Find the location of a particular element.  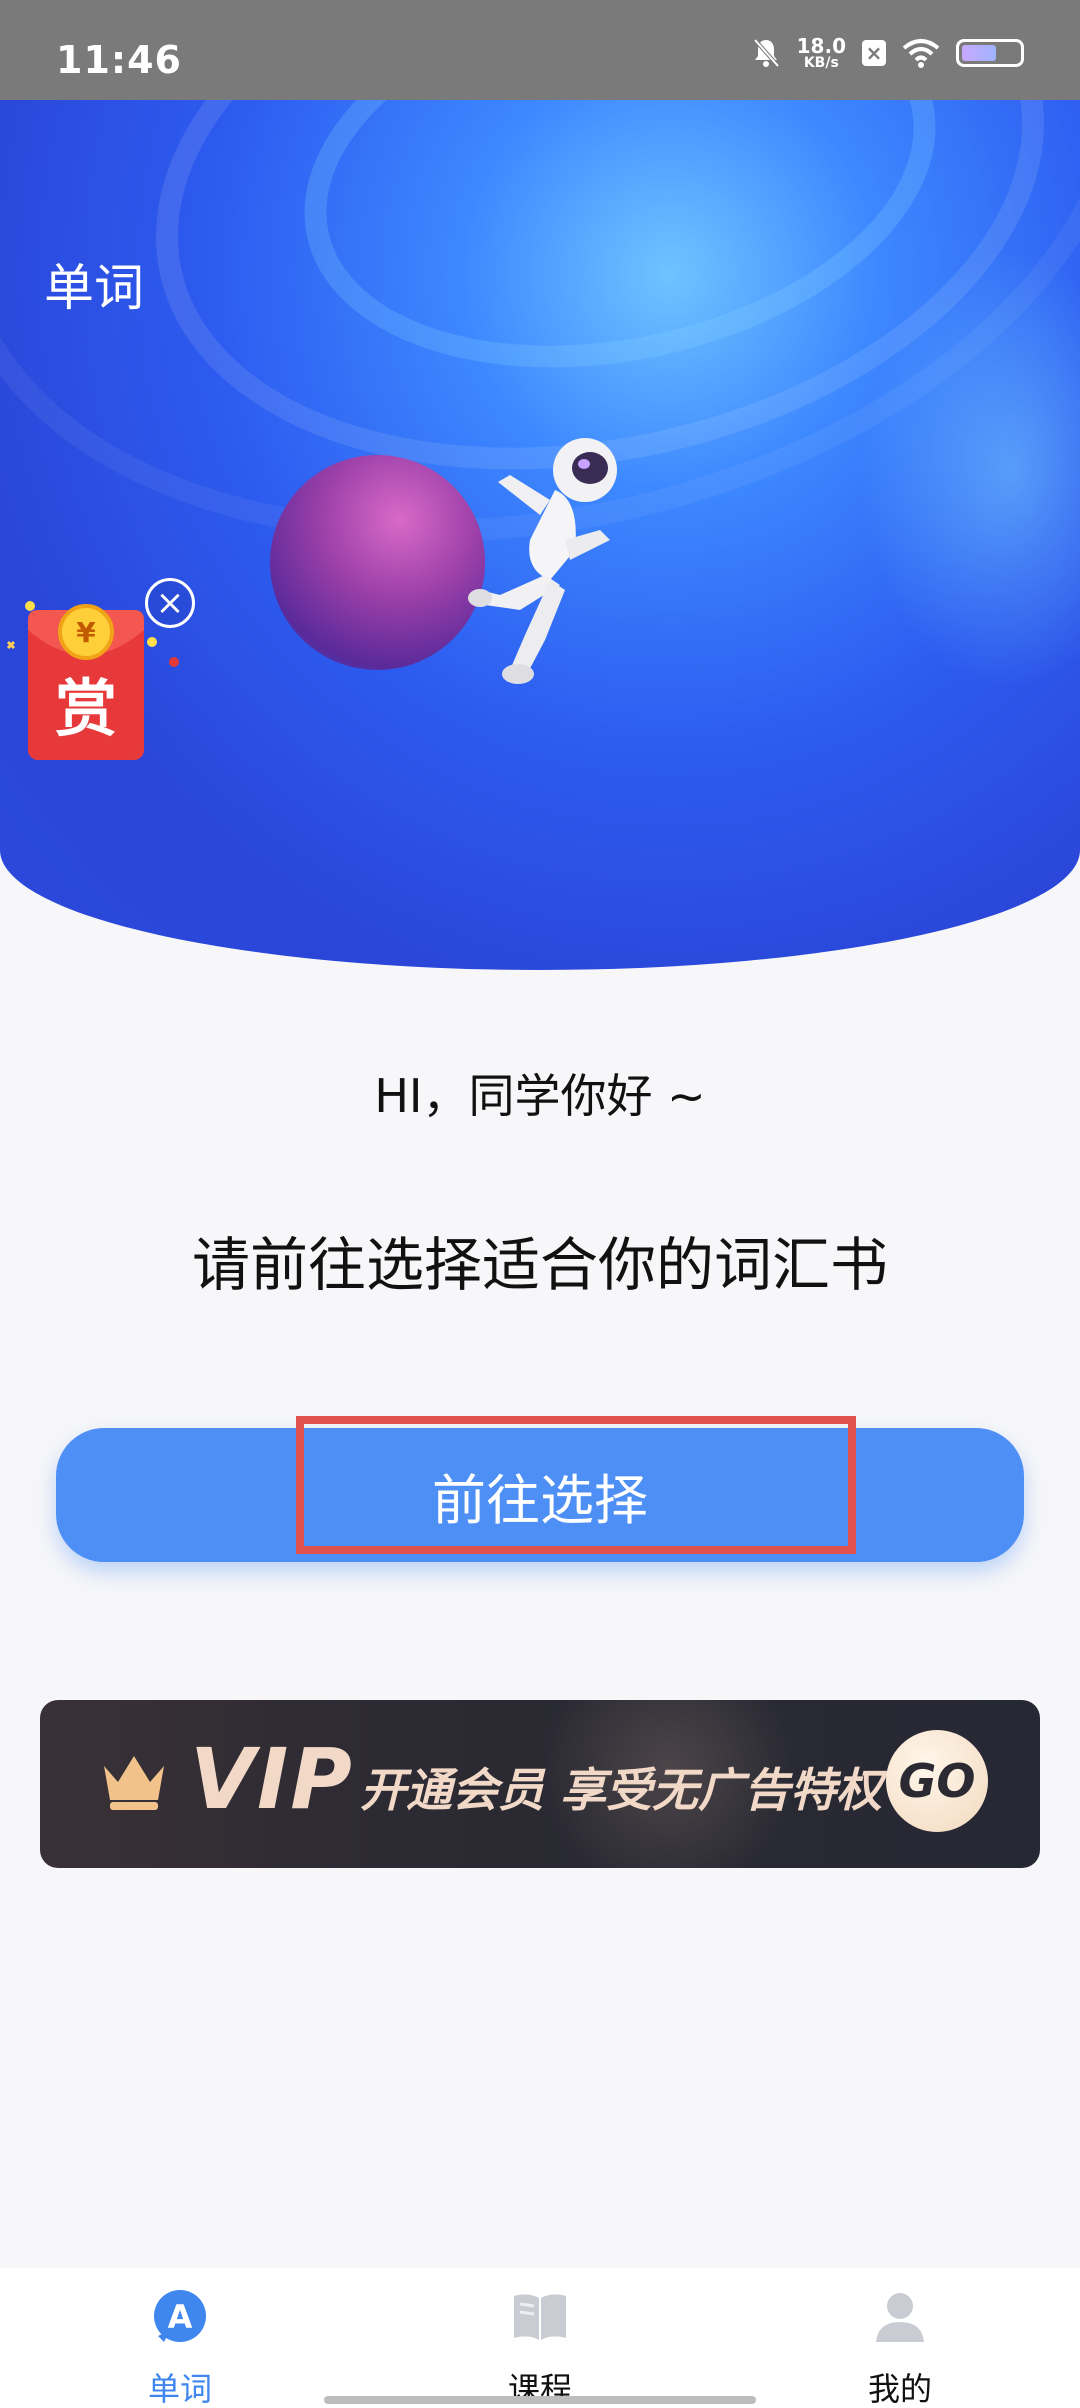

tab-profile-label: 我的 is located at coordinates (899, 2389).